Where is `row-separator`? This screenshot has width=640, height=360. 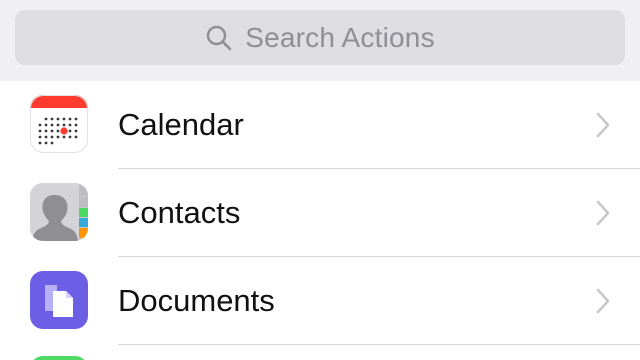 row-separator is located at coordinates (379, 344).